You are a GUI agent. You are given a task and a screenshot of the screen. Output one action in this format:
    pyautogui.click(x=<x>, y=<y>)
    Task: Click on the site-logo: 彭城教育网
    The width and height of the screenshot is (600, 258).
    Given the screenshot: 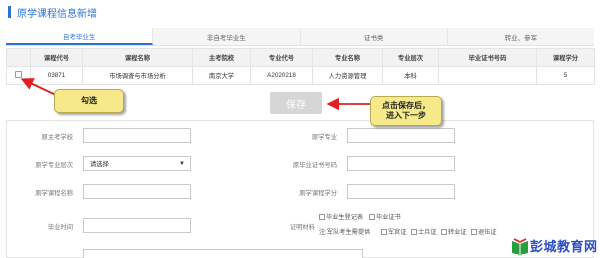 What is the action you would take?
    pyautogui.click(x=554, y=245)
    